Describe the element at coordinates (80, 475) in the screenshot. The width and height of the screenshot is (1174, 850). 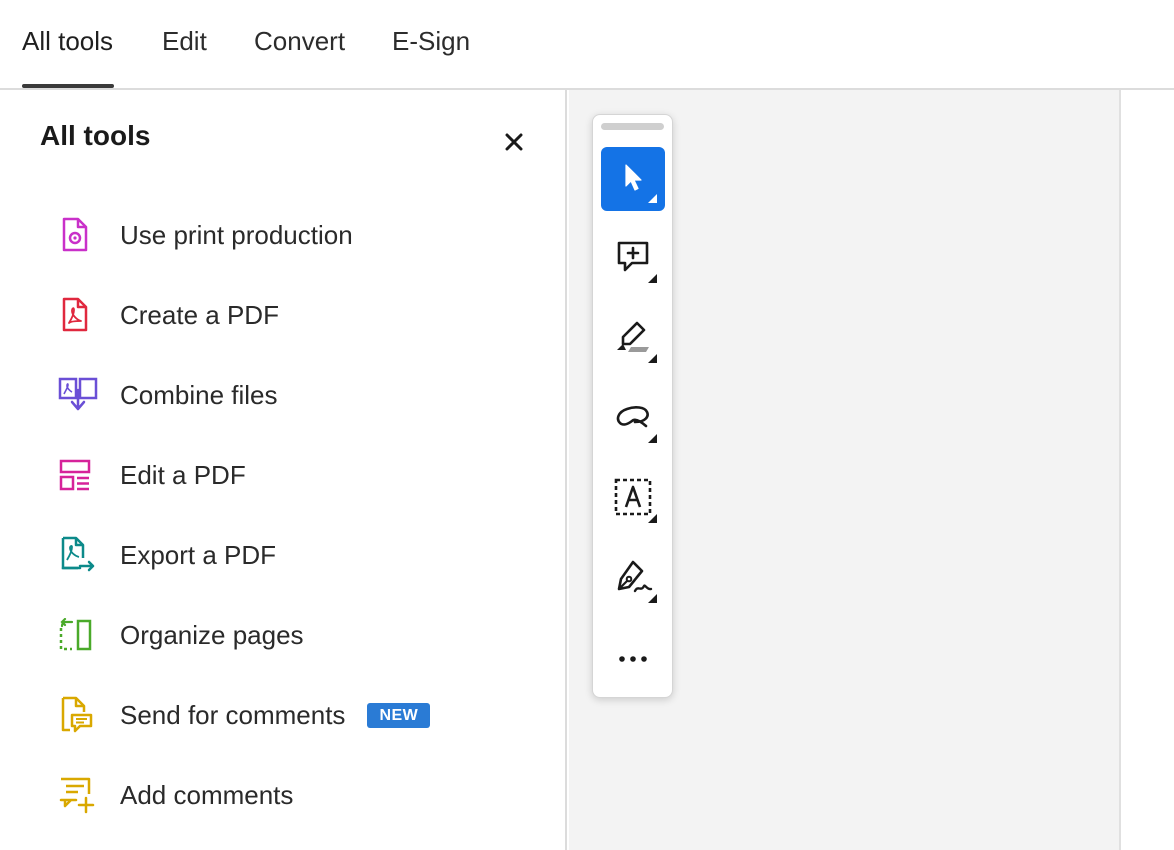
I see `edit-pdf-icon` at that location.